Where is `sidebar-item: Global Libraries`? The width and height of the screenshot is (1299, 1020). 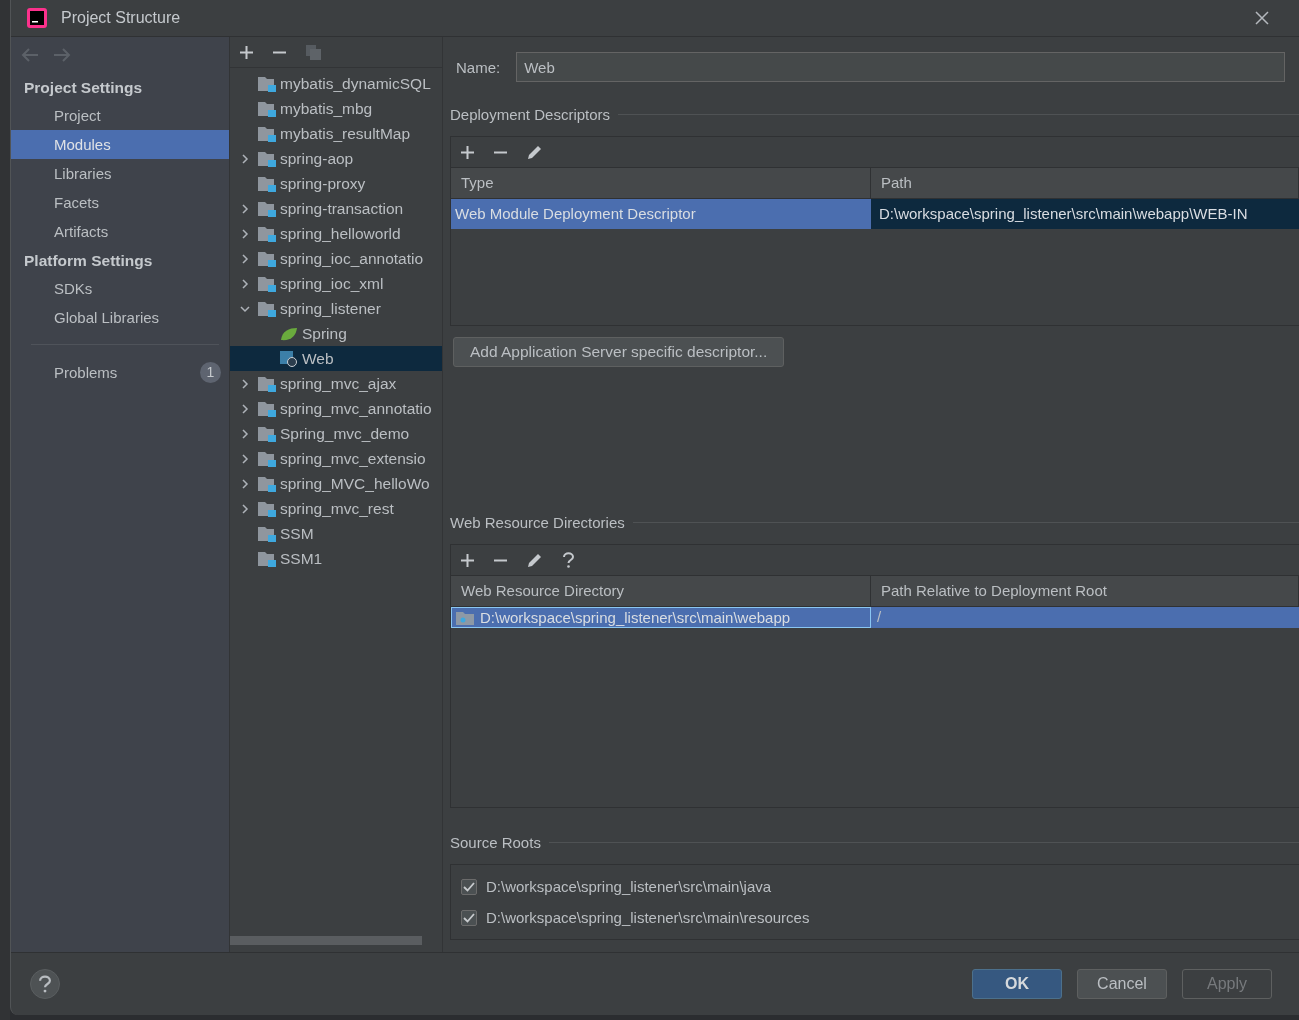
sidebar-item: Global Libraries is located at coordinates (120, 317).